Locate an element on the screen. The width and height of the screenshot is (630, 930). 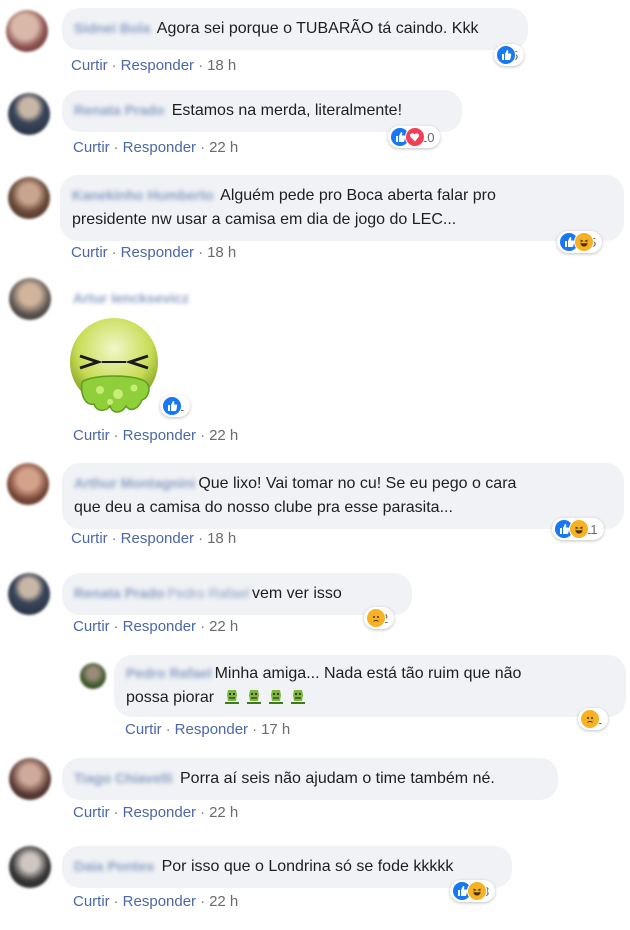
love-reaction-icon is located at coordinates (415, 137).